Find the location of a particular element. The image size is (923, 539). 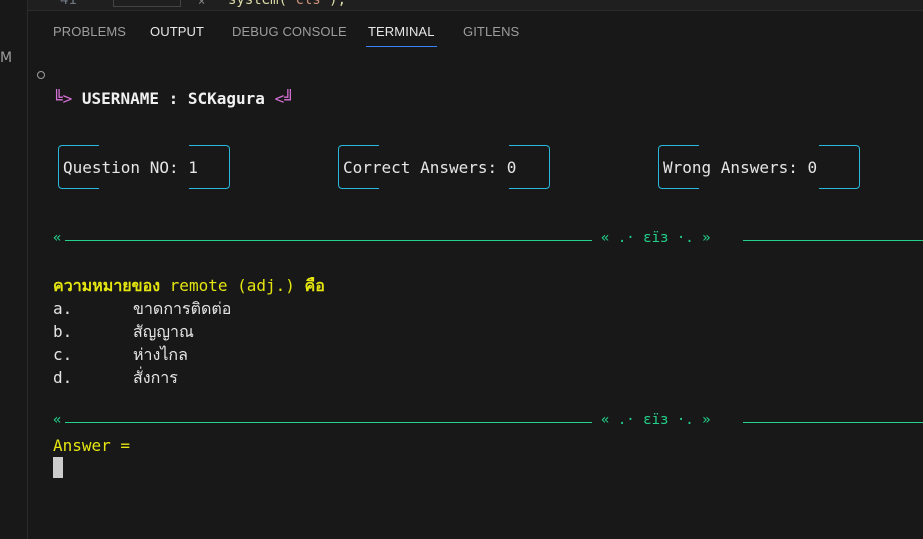

question-text: ความหมายของ remote (adj.) คือ is located at coordinates (189, 286).